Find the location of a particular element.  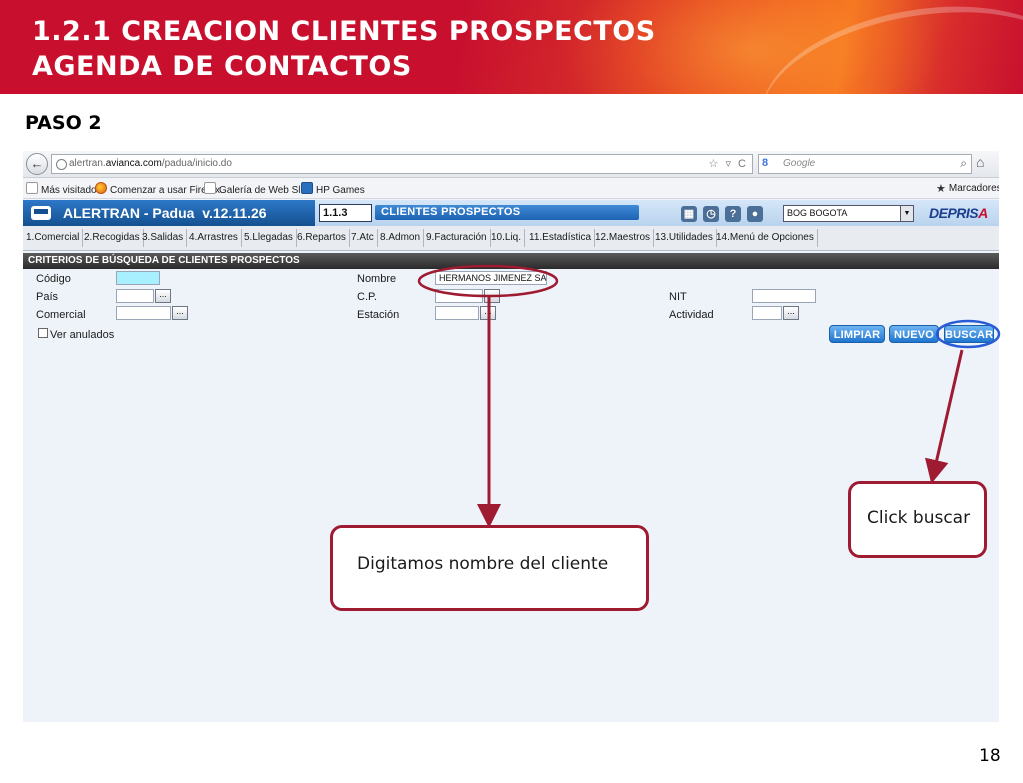

codigo-input is located at coordinates (138, 278).